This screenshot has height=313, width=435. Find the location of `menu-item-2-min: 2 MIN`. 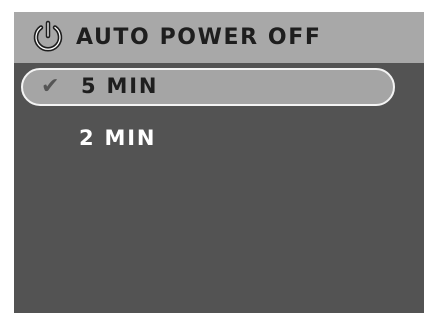

menu-item-2-min: 2 MIN is located at coordinates (208, 138).